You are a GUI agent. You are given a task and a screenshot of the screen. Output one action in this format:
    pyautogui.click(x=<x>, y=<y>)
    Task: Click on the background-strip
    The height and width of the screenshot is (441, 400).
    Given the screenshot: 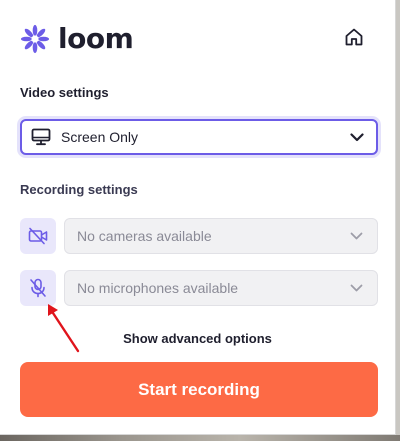 What is the action you would take?
    pyautogui.click(x=200, y=438)
    